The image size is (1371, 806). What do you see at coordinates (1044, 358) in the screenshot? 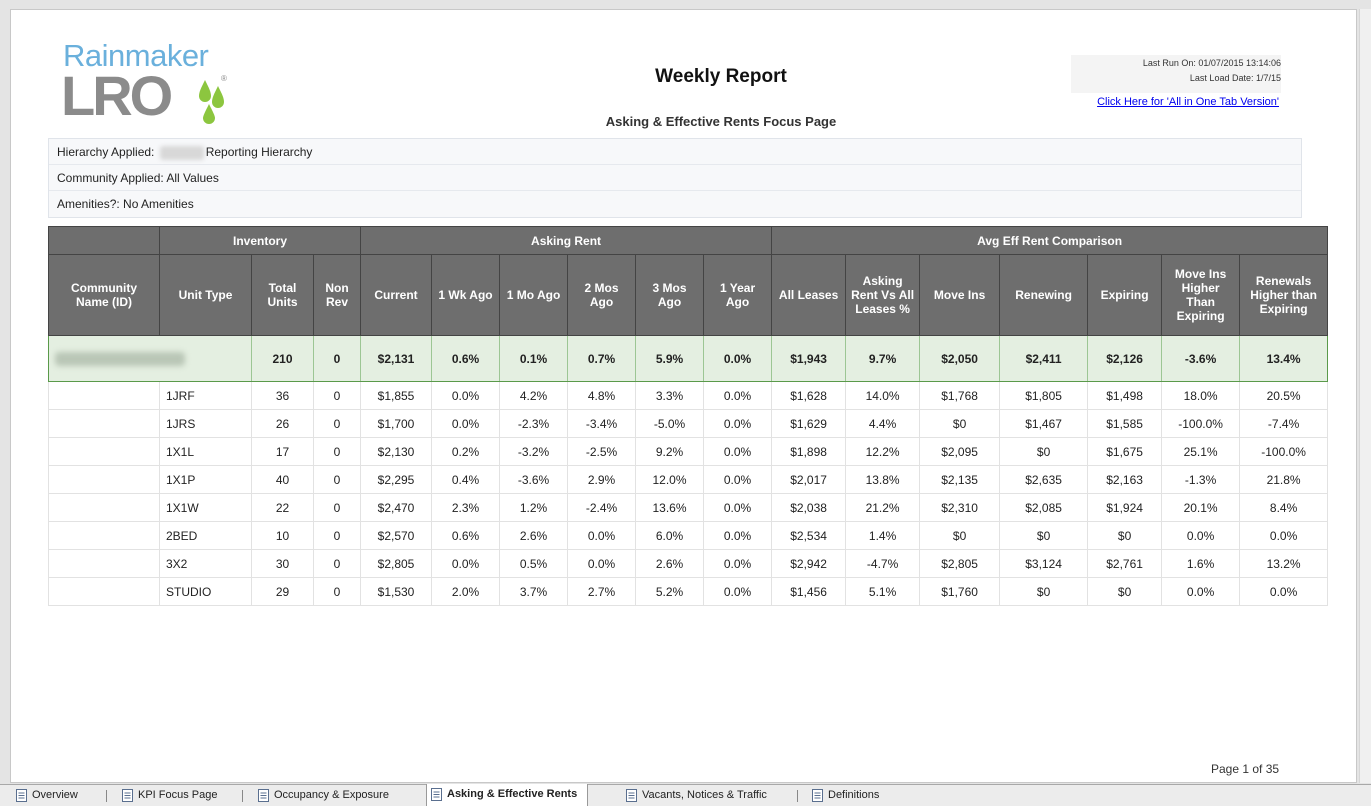
I see `summary-cell: $2,411` at bounding box center [1044, 358].